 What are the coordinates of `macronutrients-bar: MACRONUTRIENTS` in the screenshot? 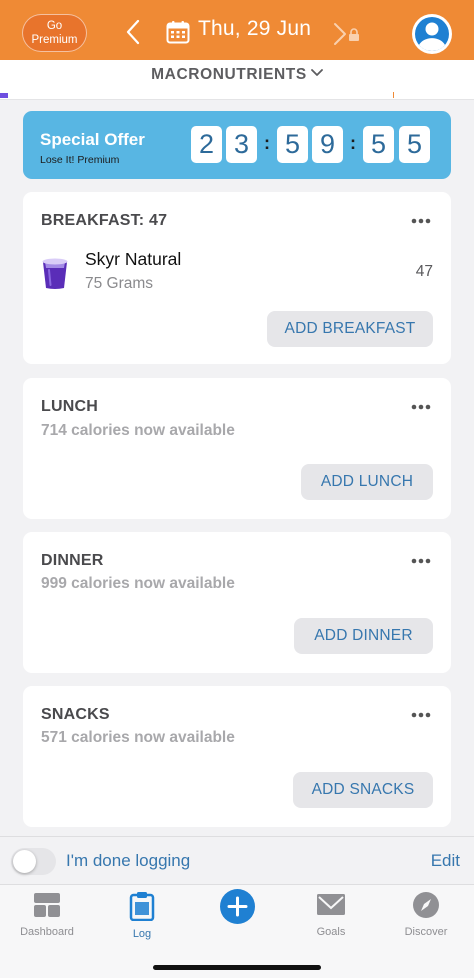 It's located at (237, 80).